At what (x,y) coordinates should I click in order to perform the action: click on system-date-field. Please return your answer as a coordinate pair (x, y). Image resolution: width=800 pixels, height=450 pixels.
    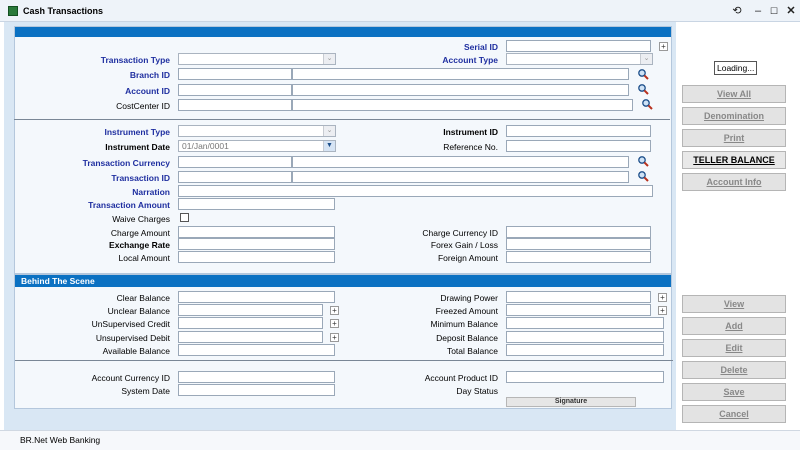
    Looking at the image, I should click on (256, 390).